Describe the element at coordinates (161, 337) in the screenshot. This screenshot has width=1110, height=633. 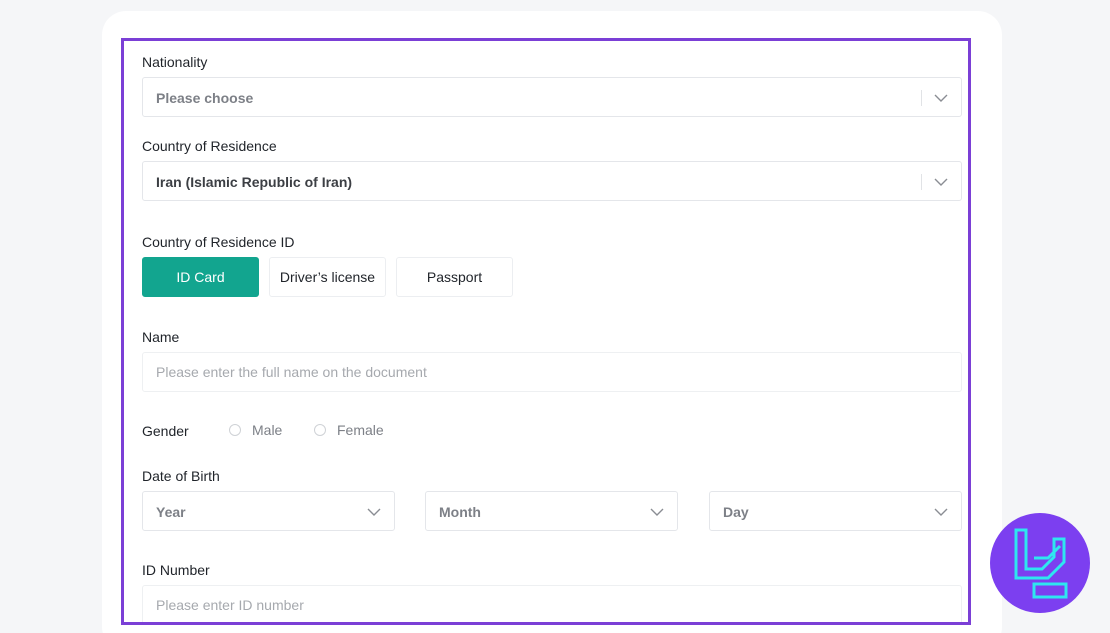
I see `name-label: Name` at that location.